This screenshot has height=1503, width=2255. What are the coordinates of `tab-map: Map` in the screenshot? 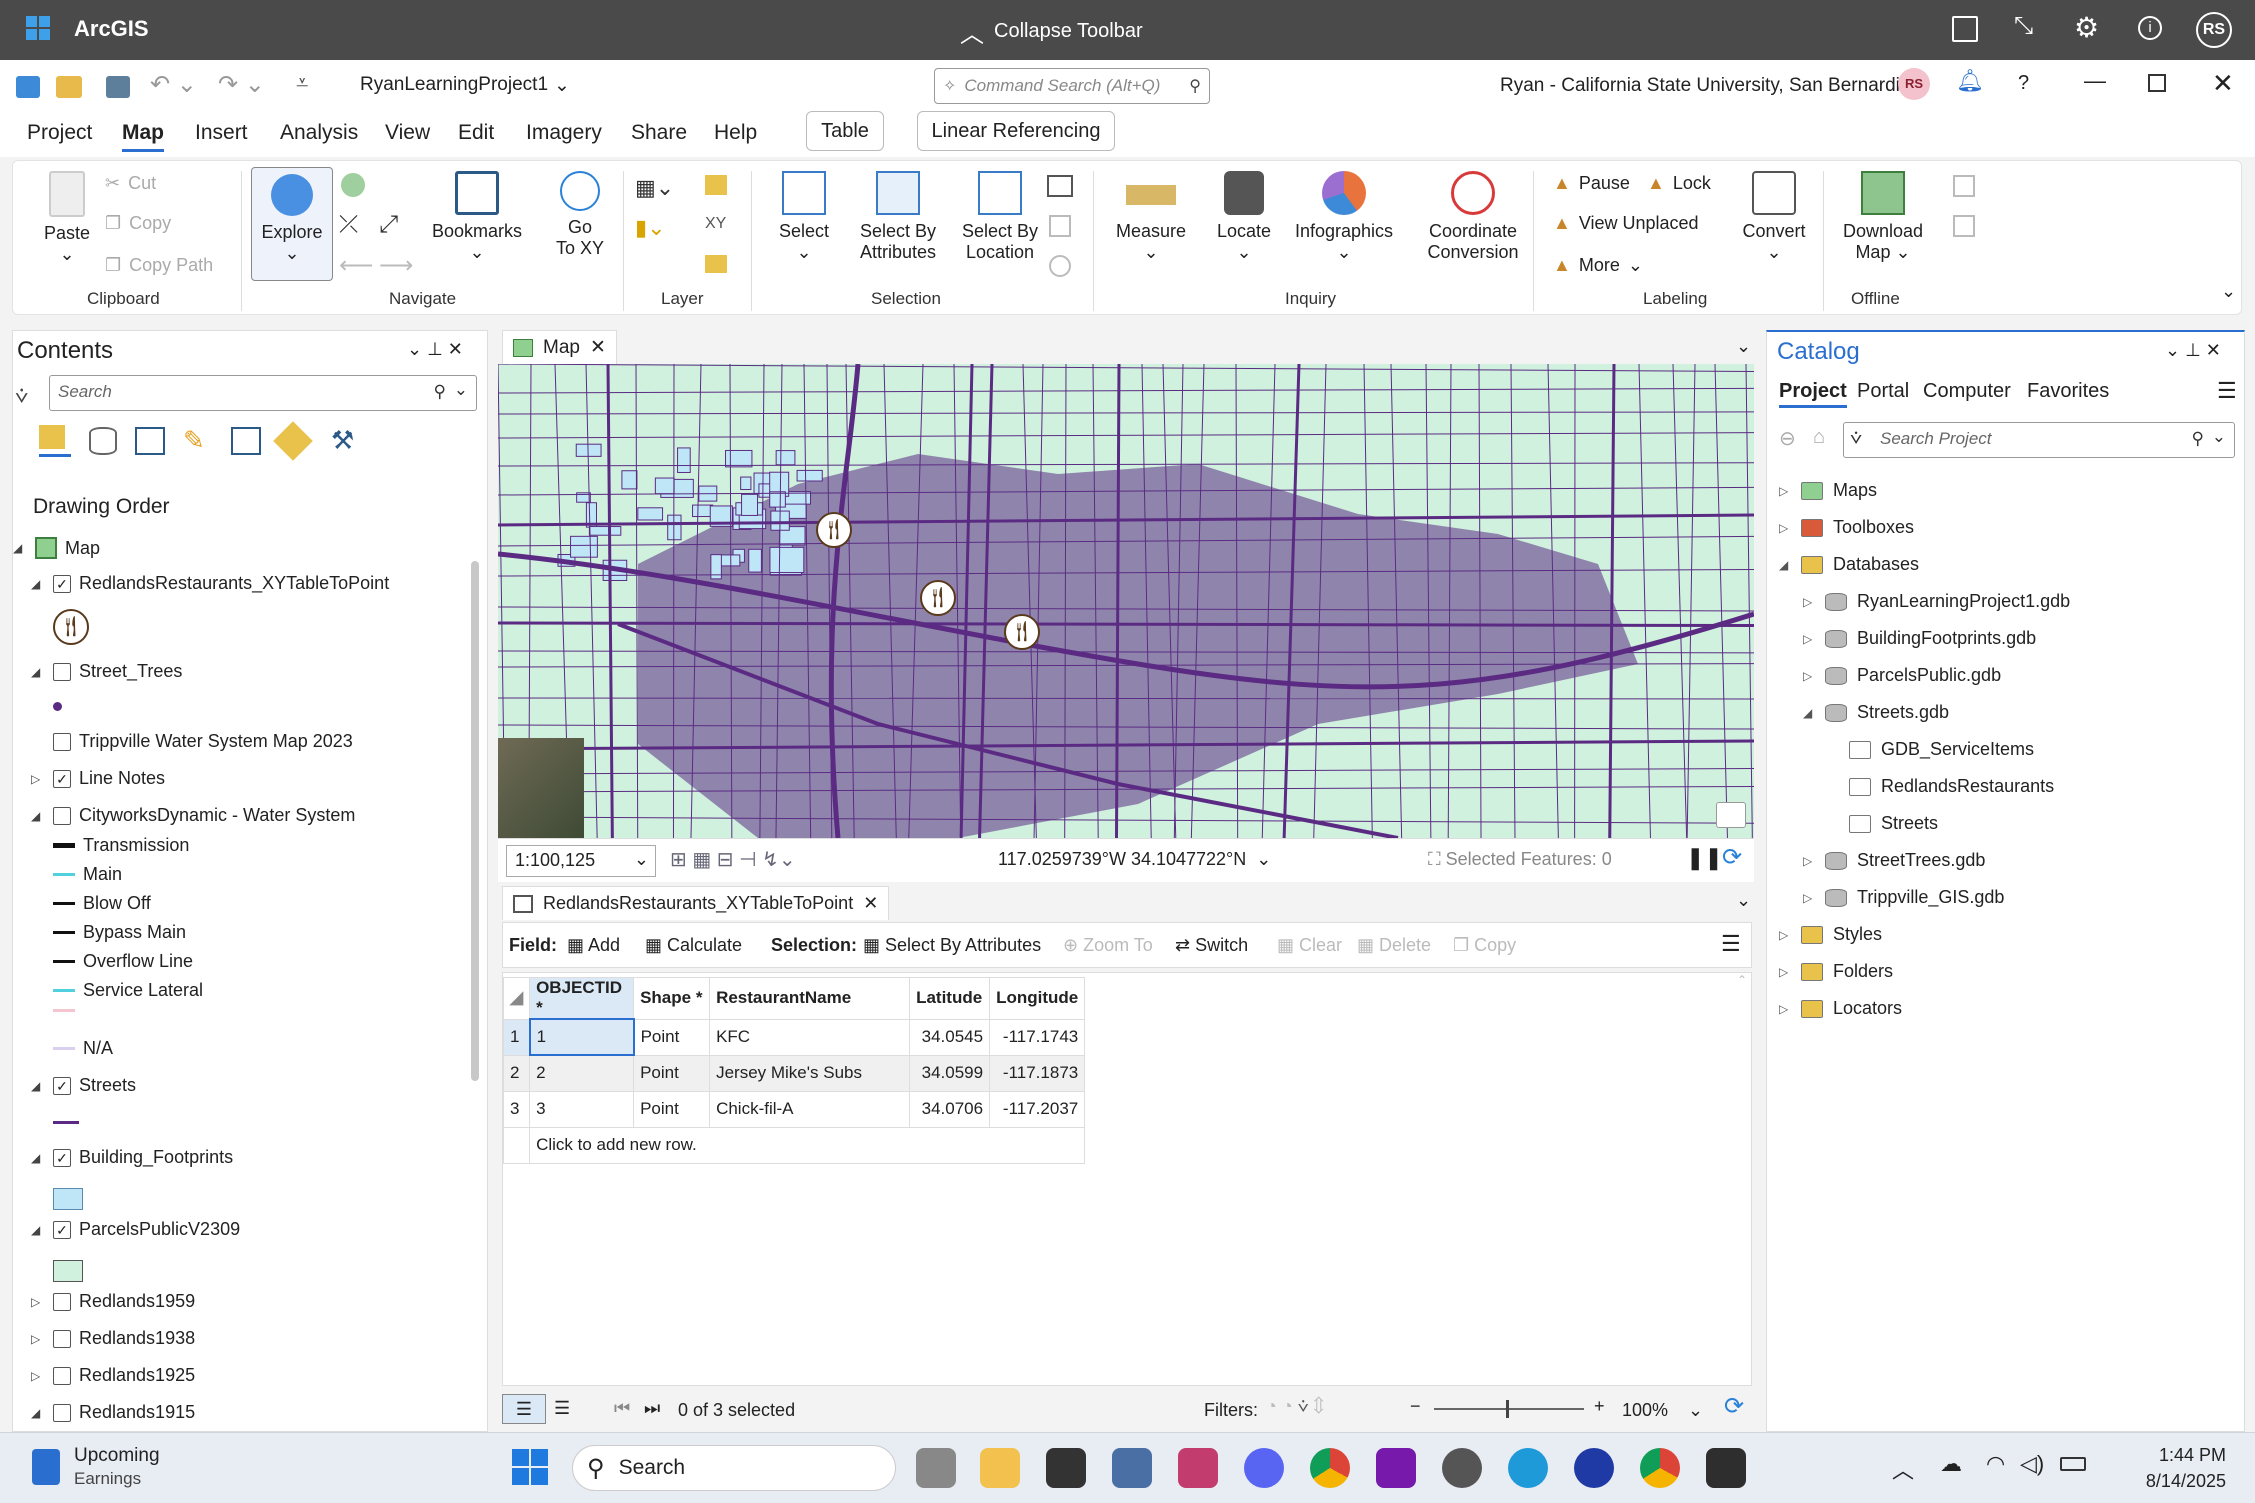 It's located at (143, 136).